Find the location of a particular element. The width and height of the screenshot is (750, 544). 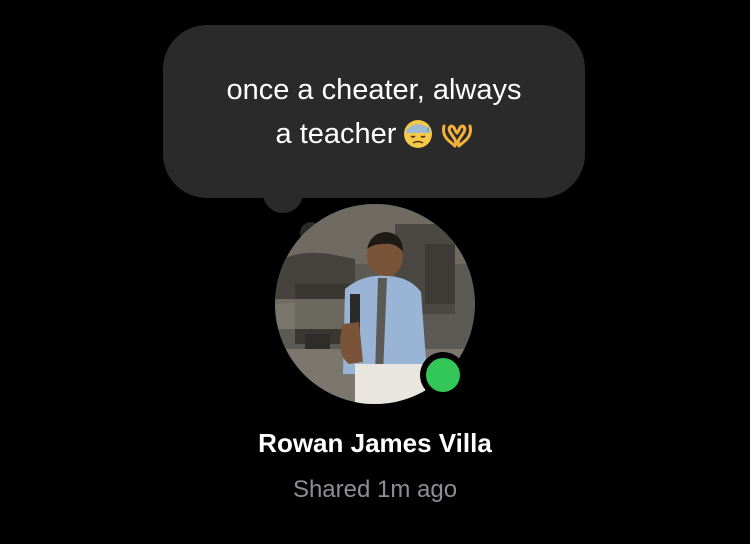

shared-timestamp: Shared 1m ago is located at coordinates (375, 489).